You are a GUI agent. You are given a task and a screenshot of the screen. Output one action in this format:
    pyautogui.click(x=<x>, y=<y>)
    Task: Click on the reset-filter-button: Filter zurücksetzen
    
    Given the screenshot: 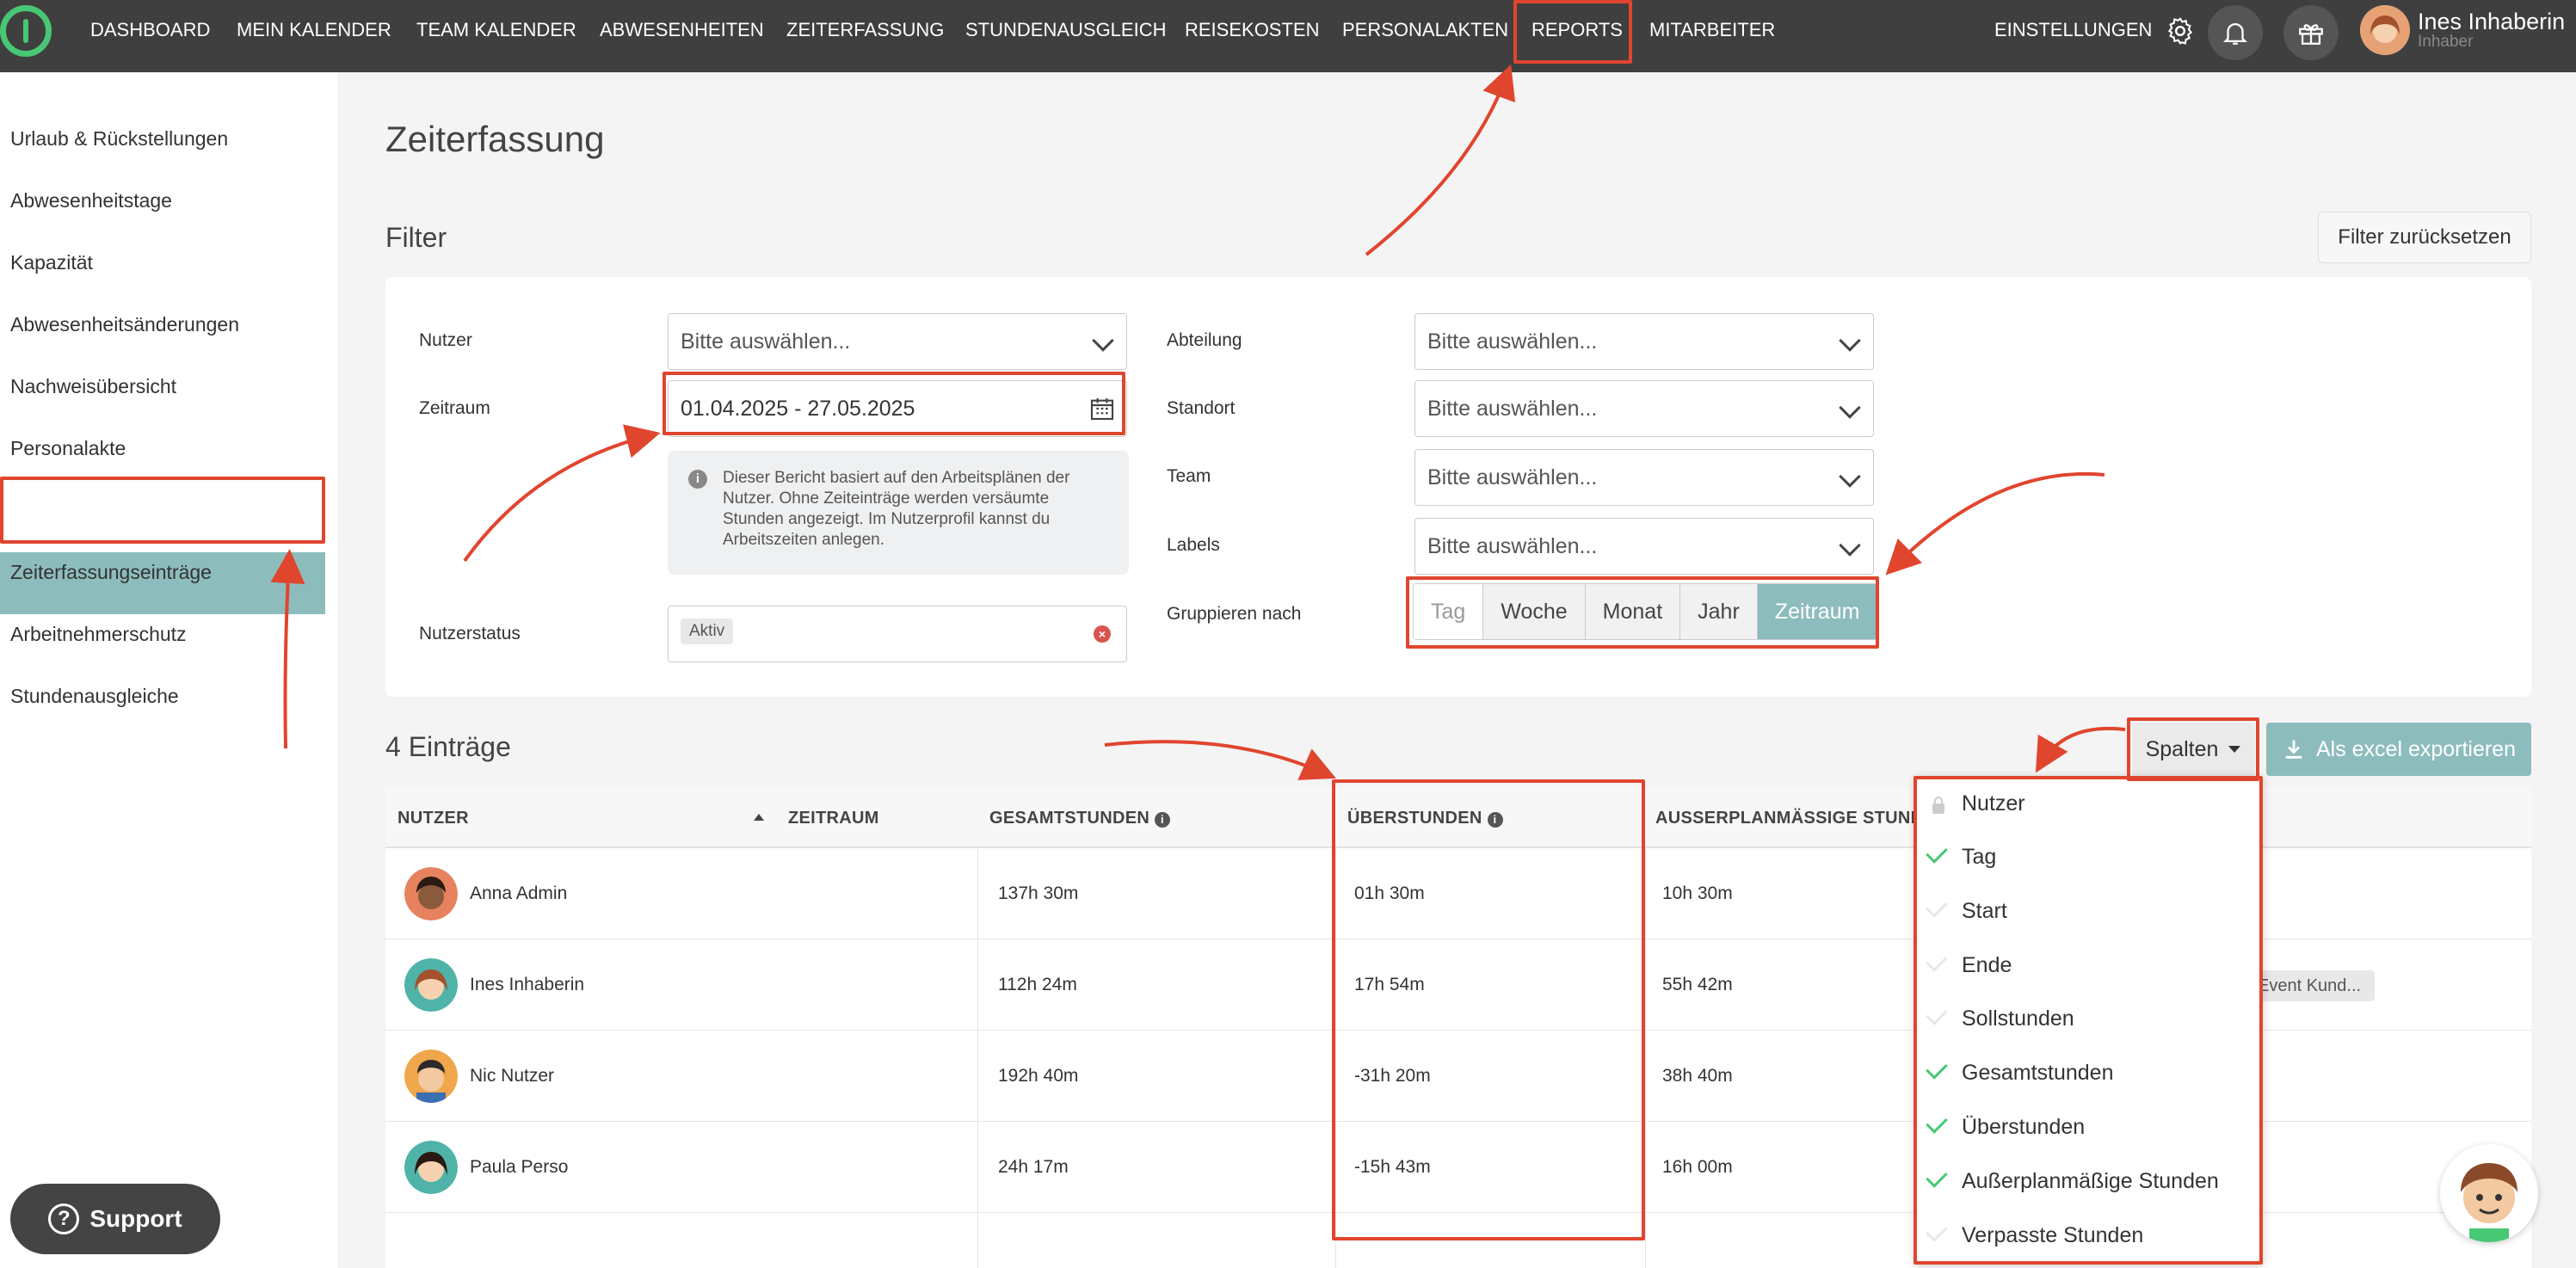 What is the action you would take?
    pyautogui.click(x=2424, y=237)
    